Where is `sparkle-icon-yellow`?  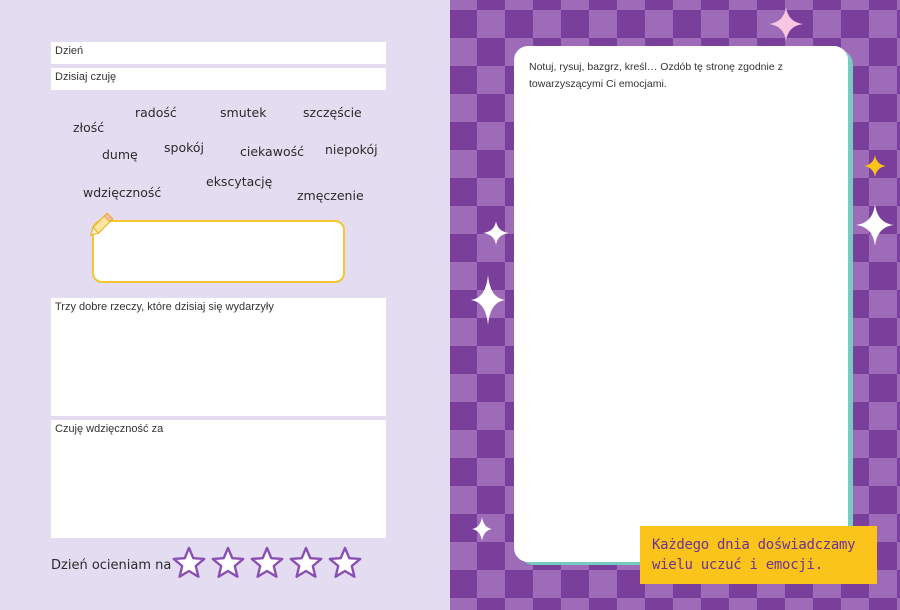
sparkle-icon-yellow is located at coordinates (875, 166).